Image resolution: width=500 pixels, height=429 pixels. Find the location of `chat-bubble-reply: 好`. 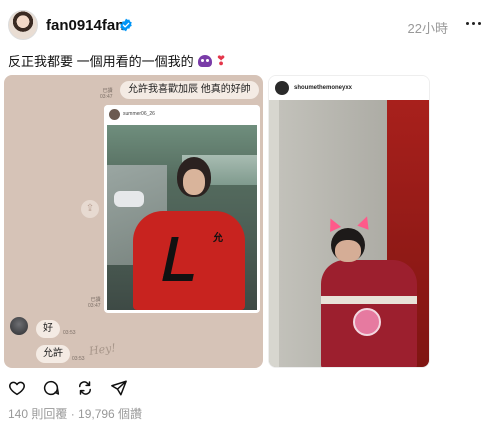

chat-bubble-reply: 好 is located at coordinates (48, 329).